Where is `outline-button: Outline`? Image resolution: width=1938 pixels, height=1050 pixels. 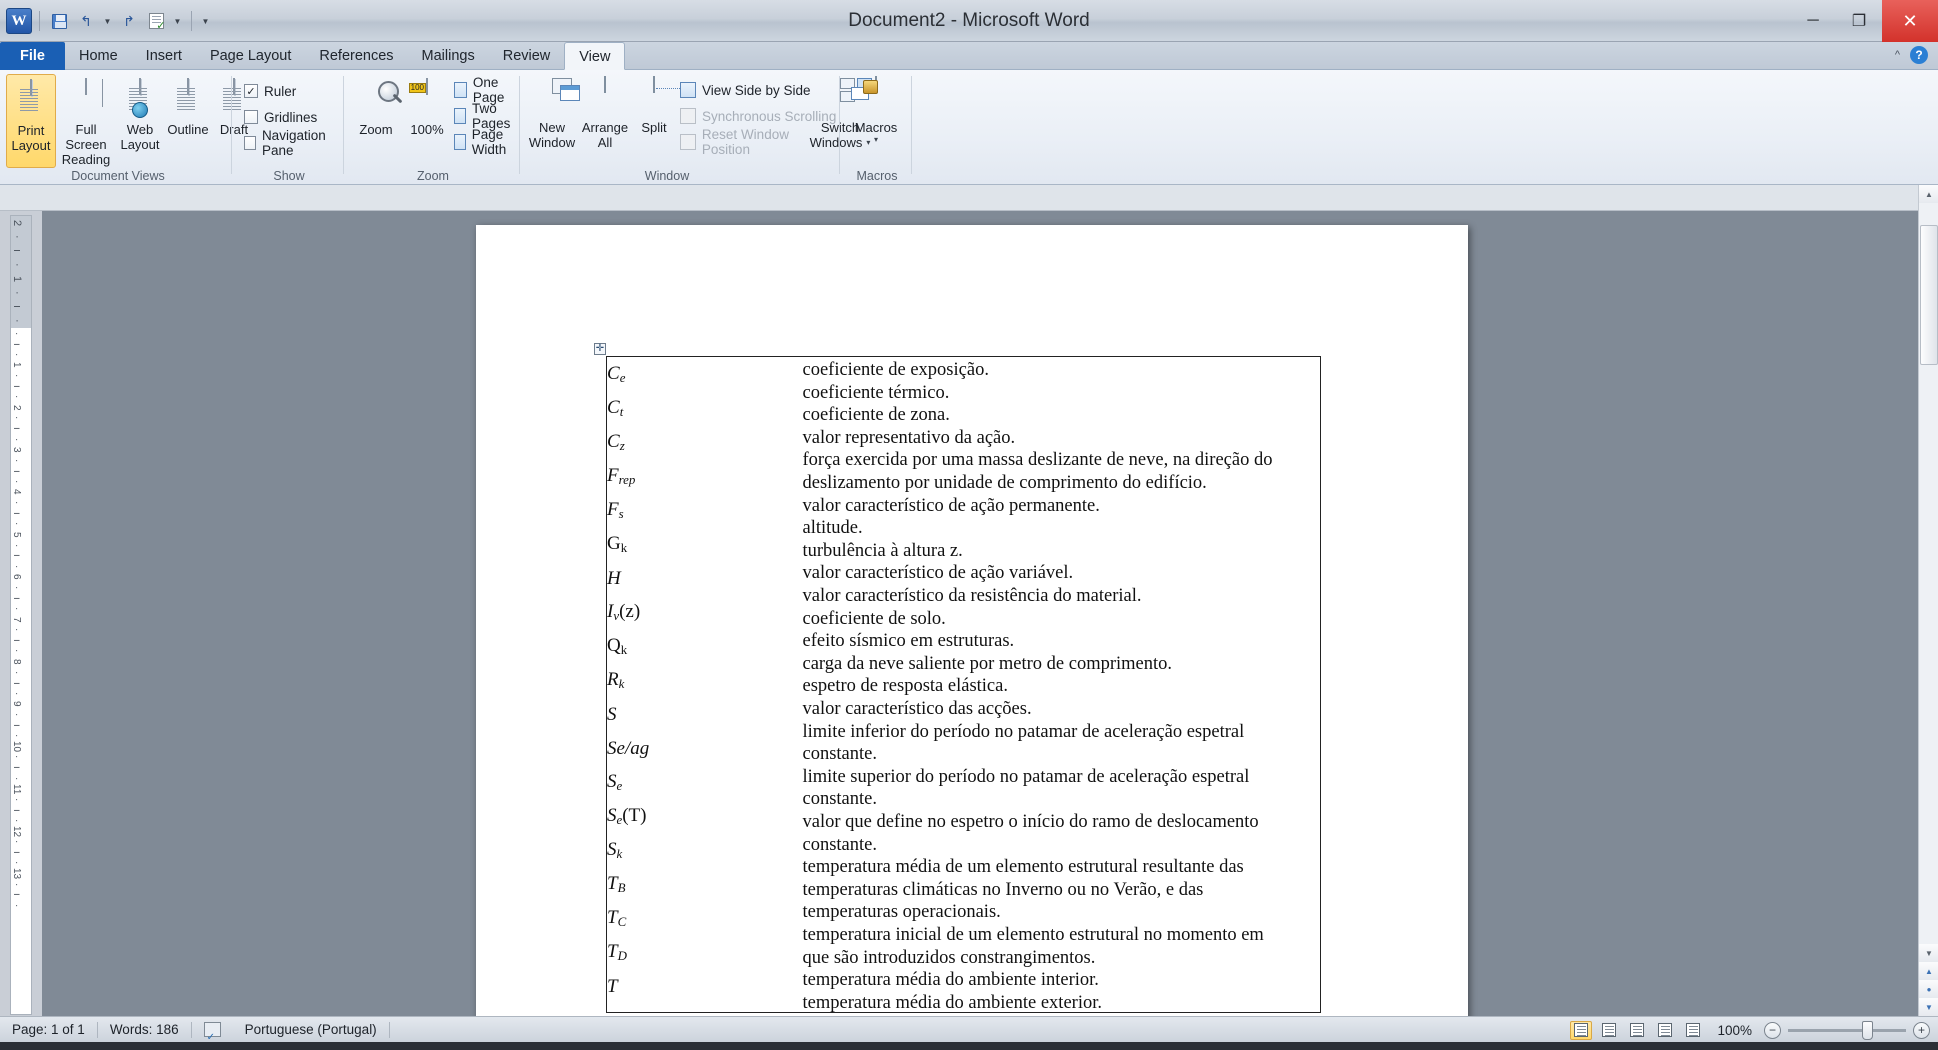 outline-button: Outline is located at coordinates (188, 121).